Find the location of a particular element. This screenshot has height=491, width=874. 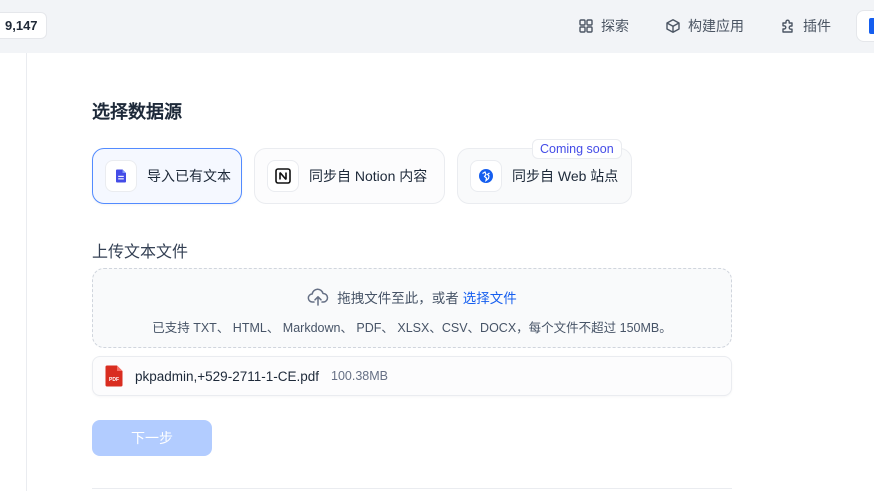

top-bar: 9,147 探索 构建应用 插件 is located at coordinates (437, 26).